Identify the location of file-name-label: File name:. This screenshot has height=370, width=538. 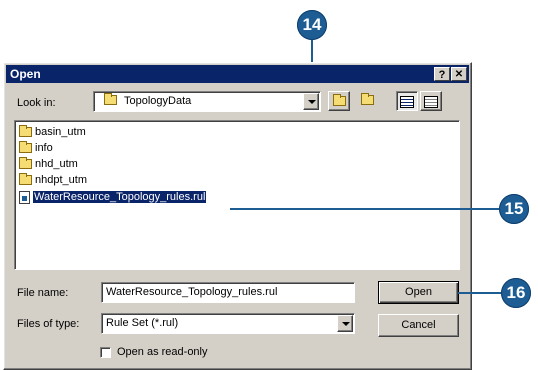
(43, 293).